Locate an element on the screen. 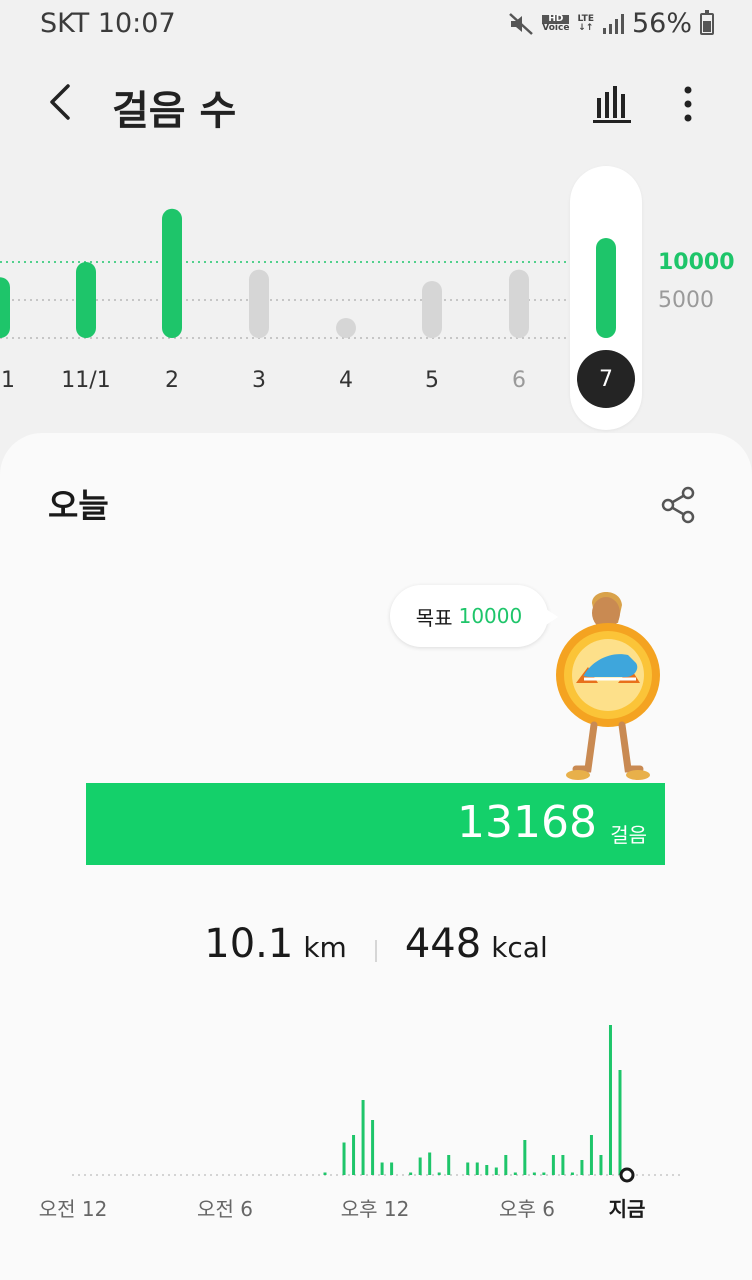 This screenshot has height=1280, width=752. steps-value: 13168 is located at coordinates (527, 822).